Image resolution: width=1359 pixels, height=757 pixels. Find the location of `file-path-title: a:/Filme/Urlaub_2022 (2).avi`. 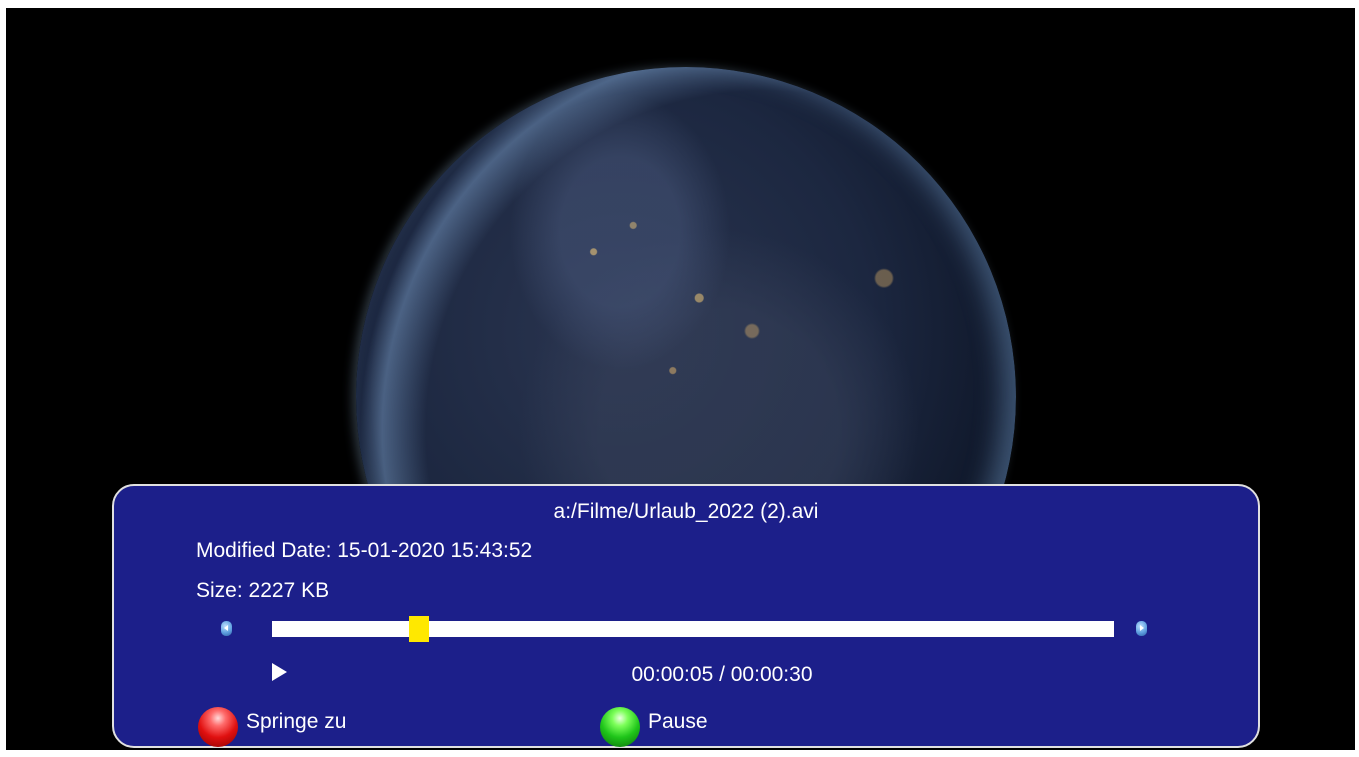

file-path-title: a:/Filme/Urlaub_2022 (2).avi is located at coordinates (686, 511).